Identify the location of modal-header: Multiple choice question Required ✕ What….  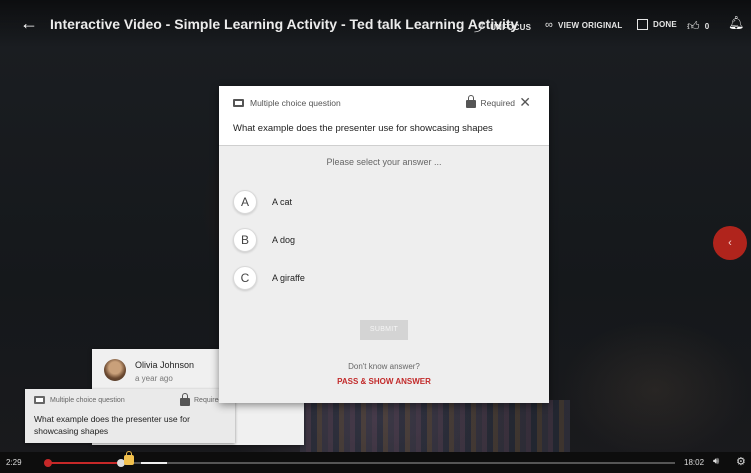
(384, 116).